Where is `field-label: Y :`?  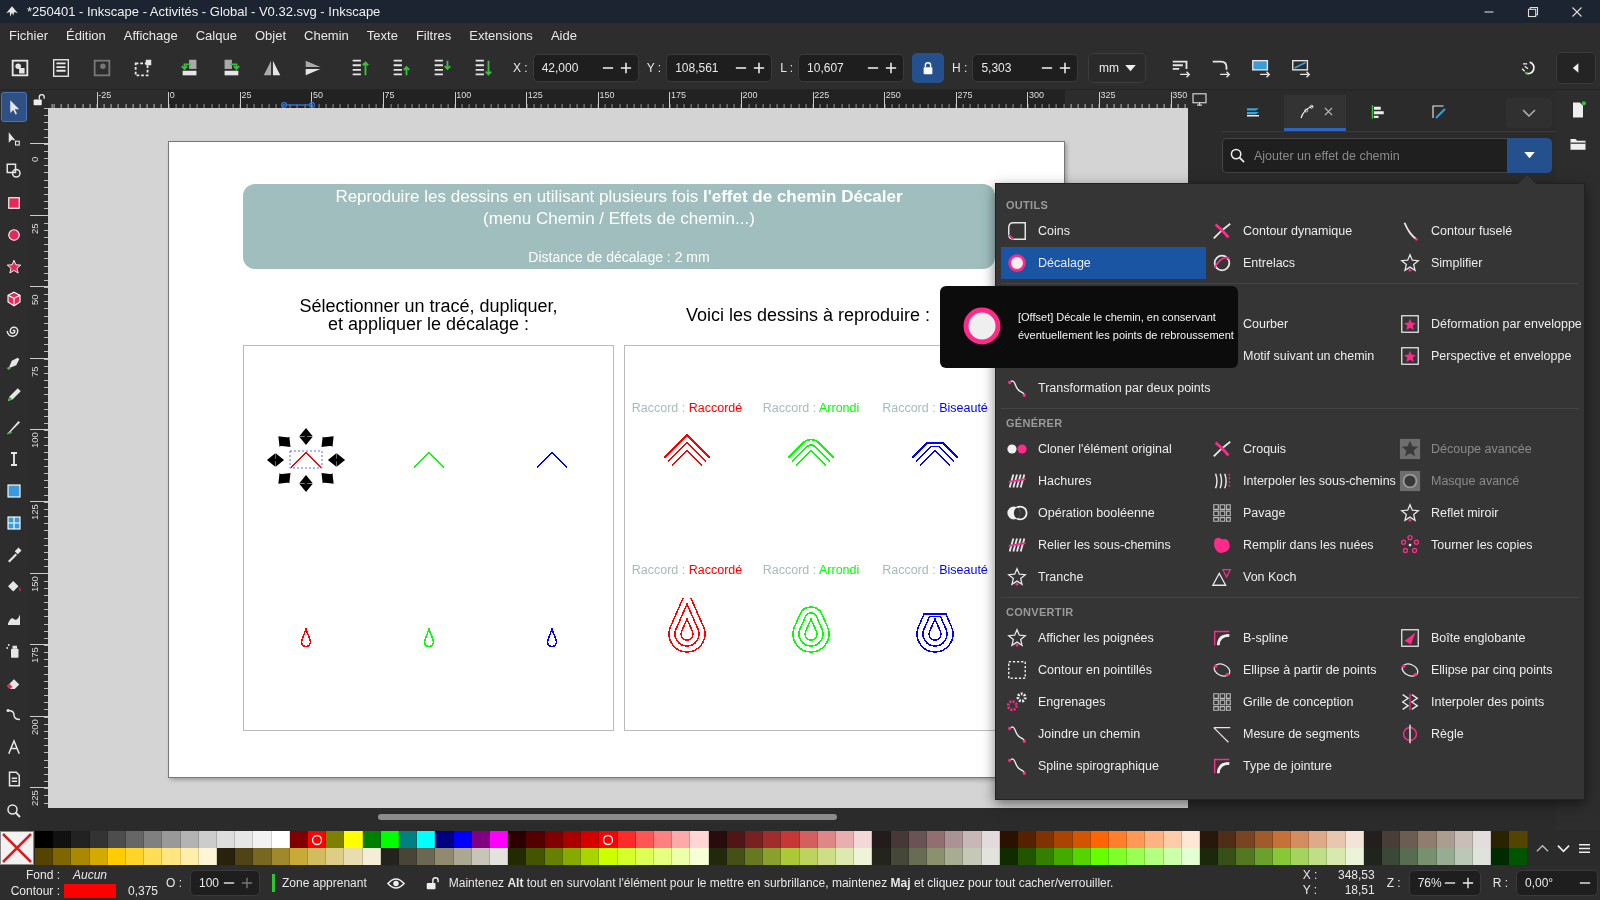 field-label: Y : is located at coordinates (654, 68).